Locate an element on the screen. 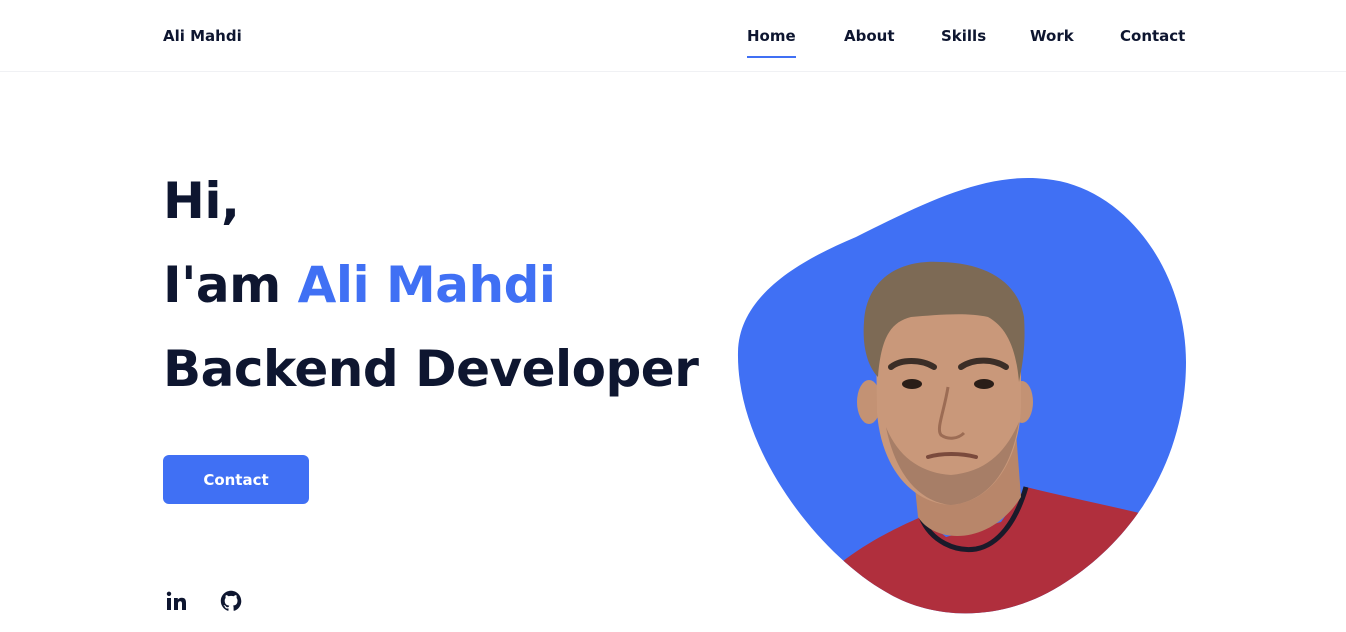  hero-intro: I'am Ali Mahdi is located at coordinates (359, 285).